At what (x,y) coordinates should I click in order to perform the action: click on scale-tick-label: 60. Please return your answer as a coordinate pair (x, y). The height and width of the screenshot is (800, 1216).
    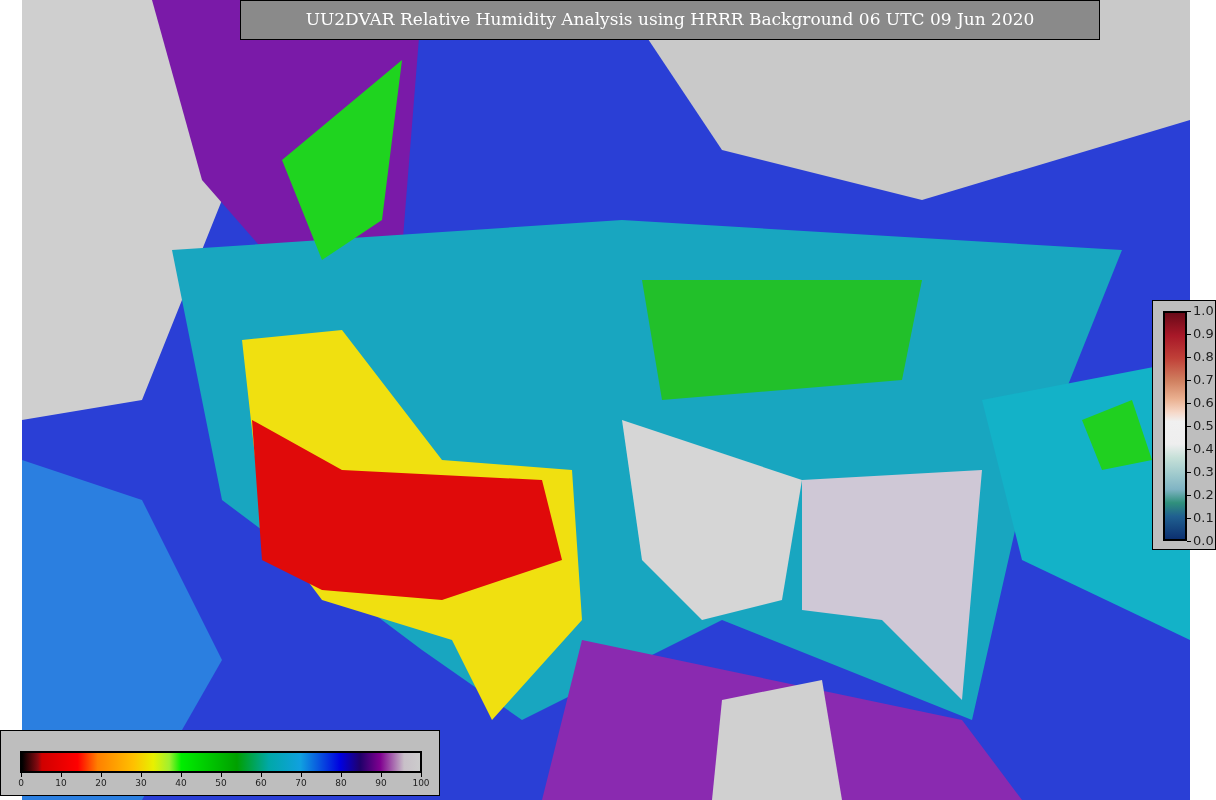
    Looking at the image, I should click on (261, 783).